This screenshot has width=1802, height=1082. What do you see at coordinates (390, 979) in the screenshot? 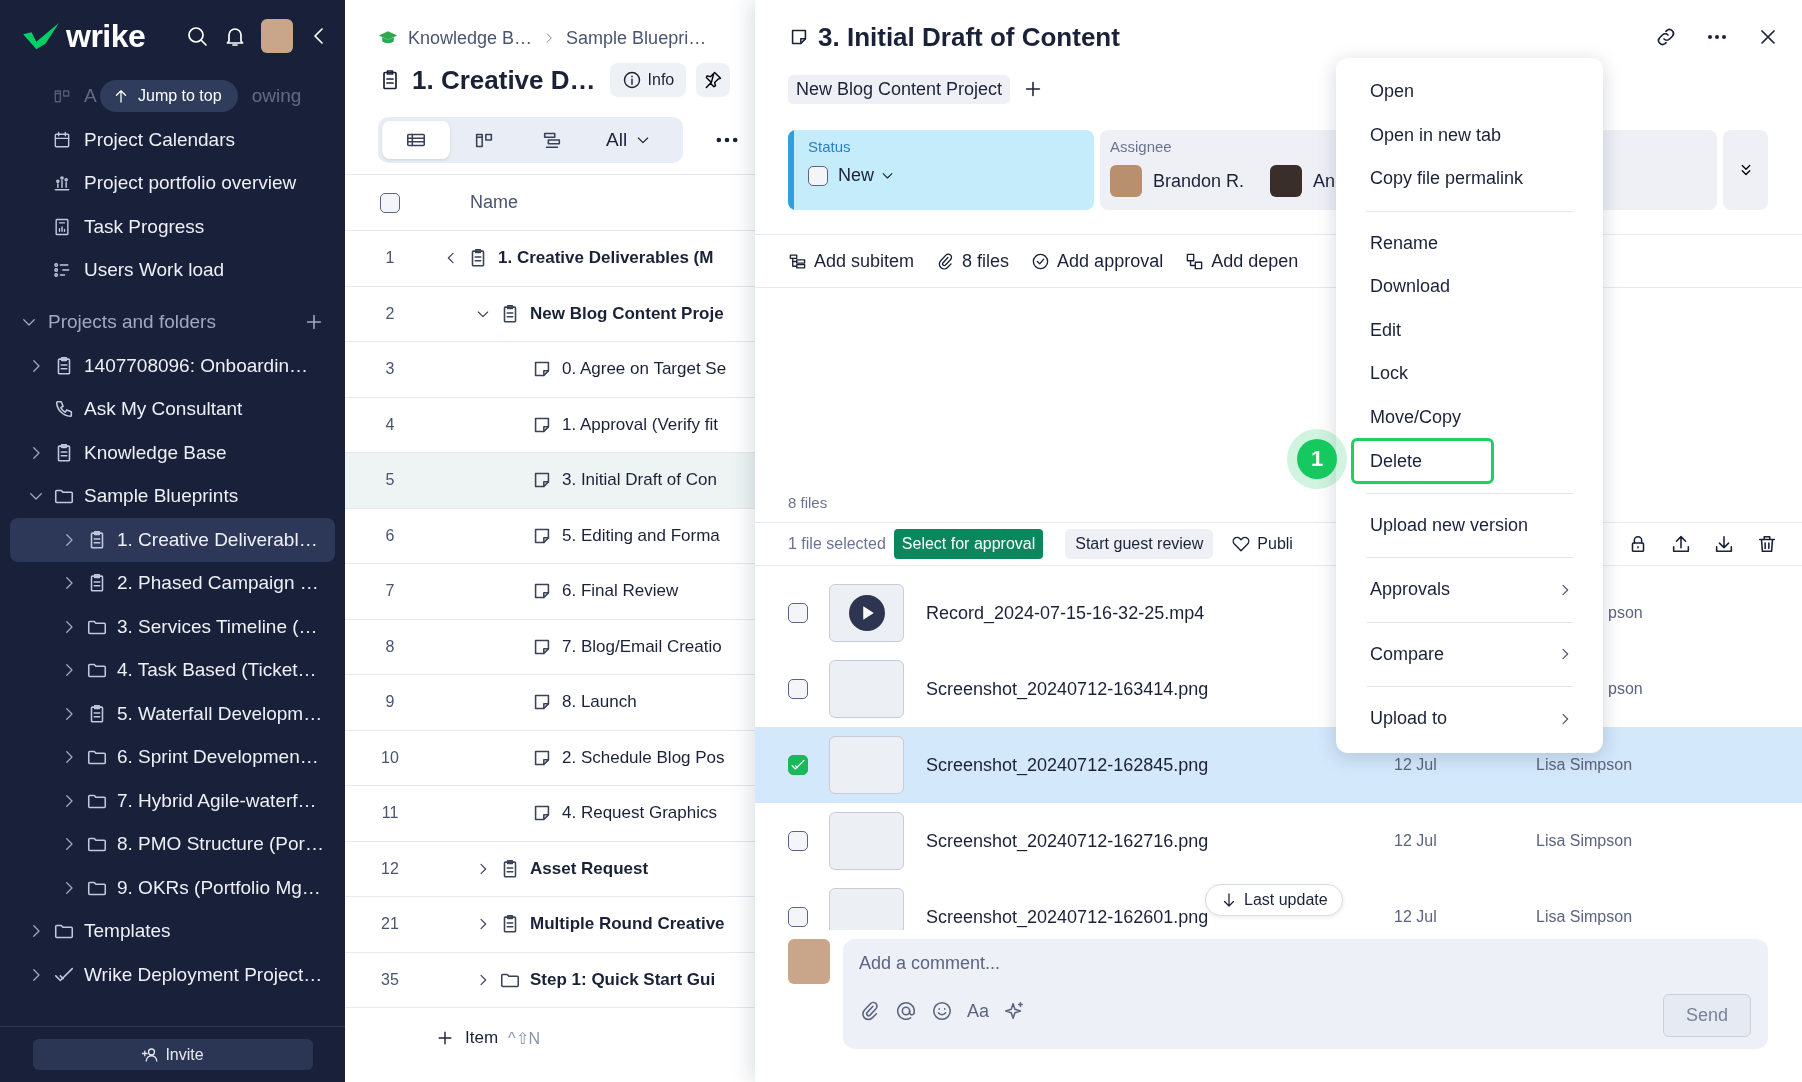
I see `row-number: 35` at bounding box center [390, 979].